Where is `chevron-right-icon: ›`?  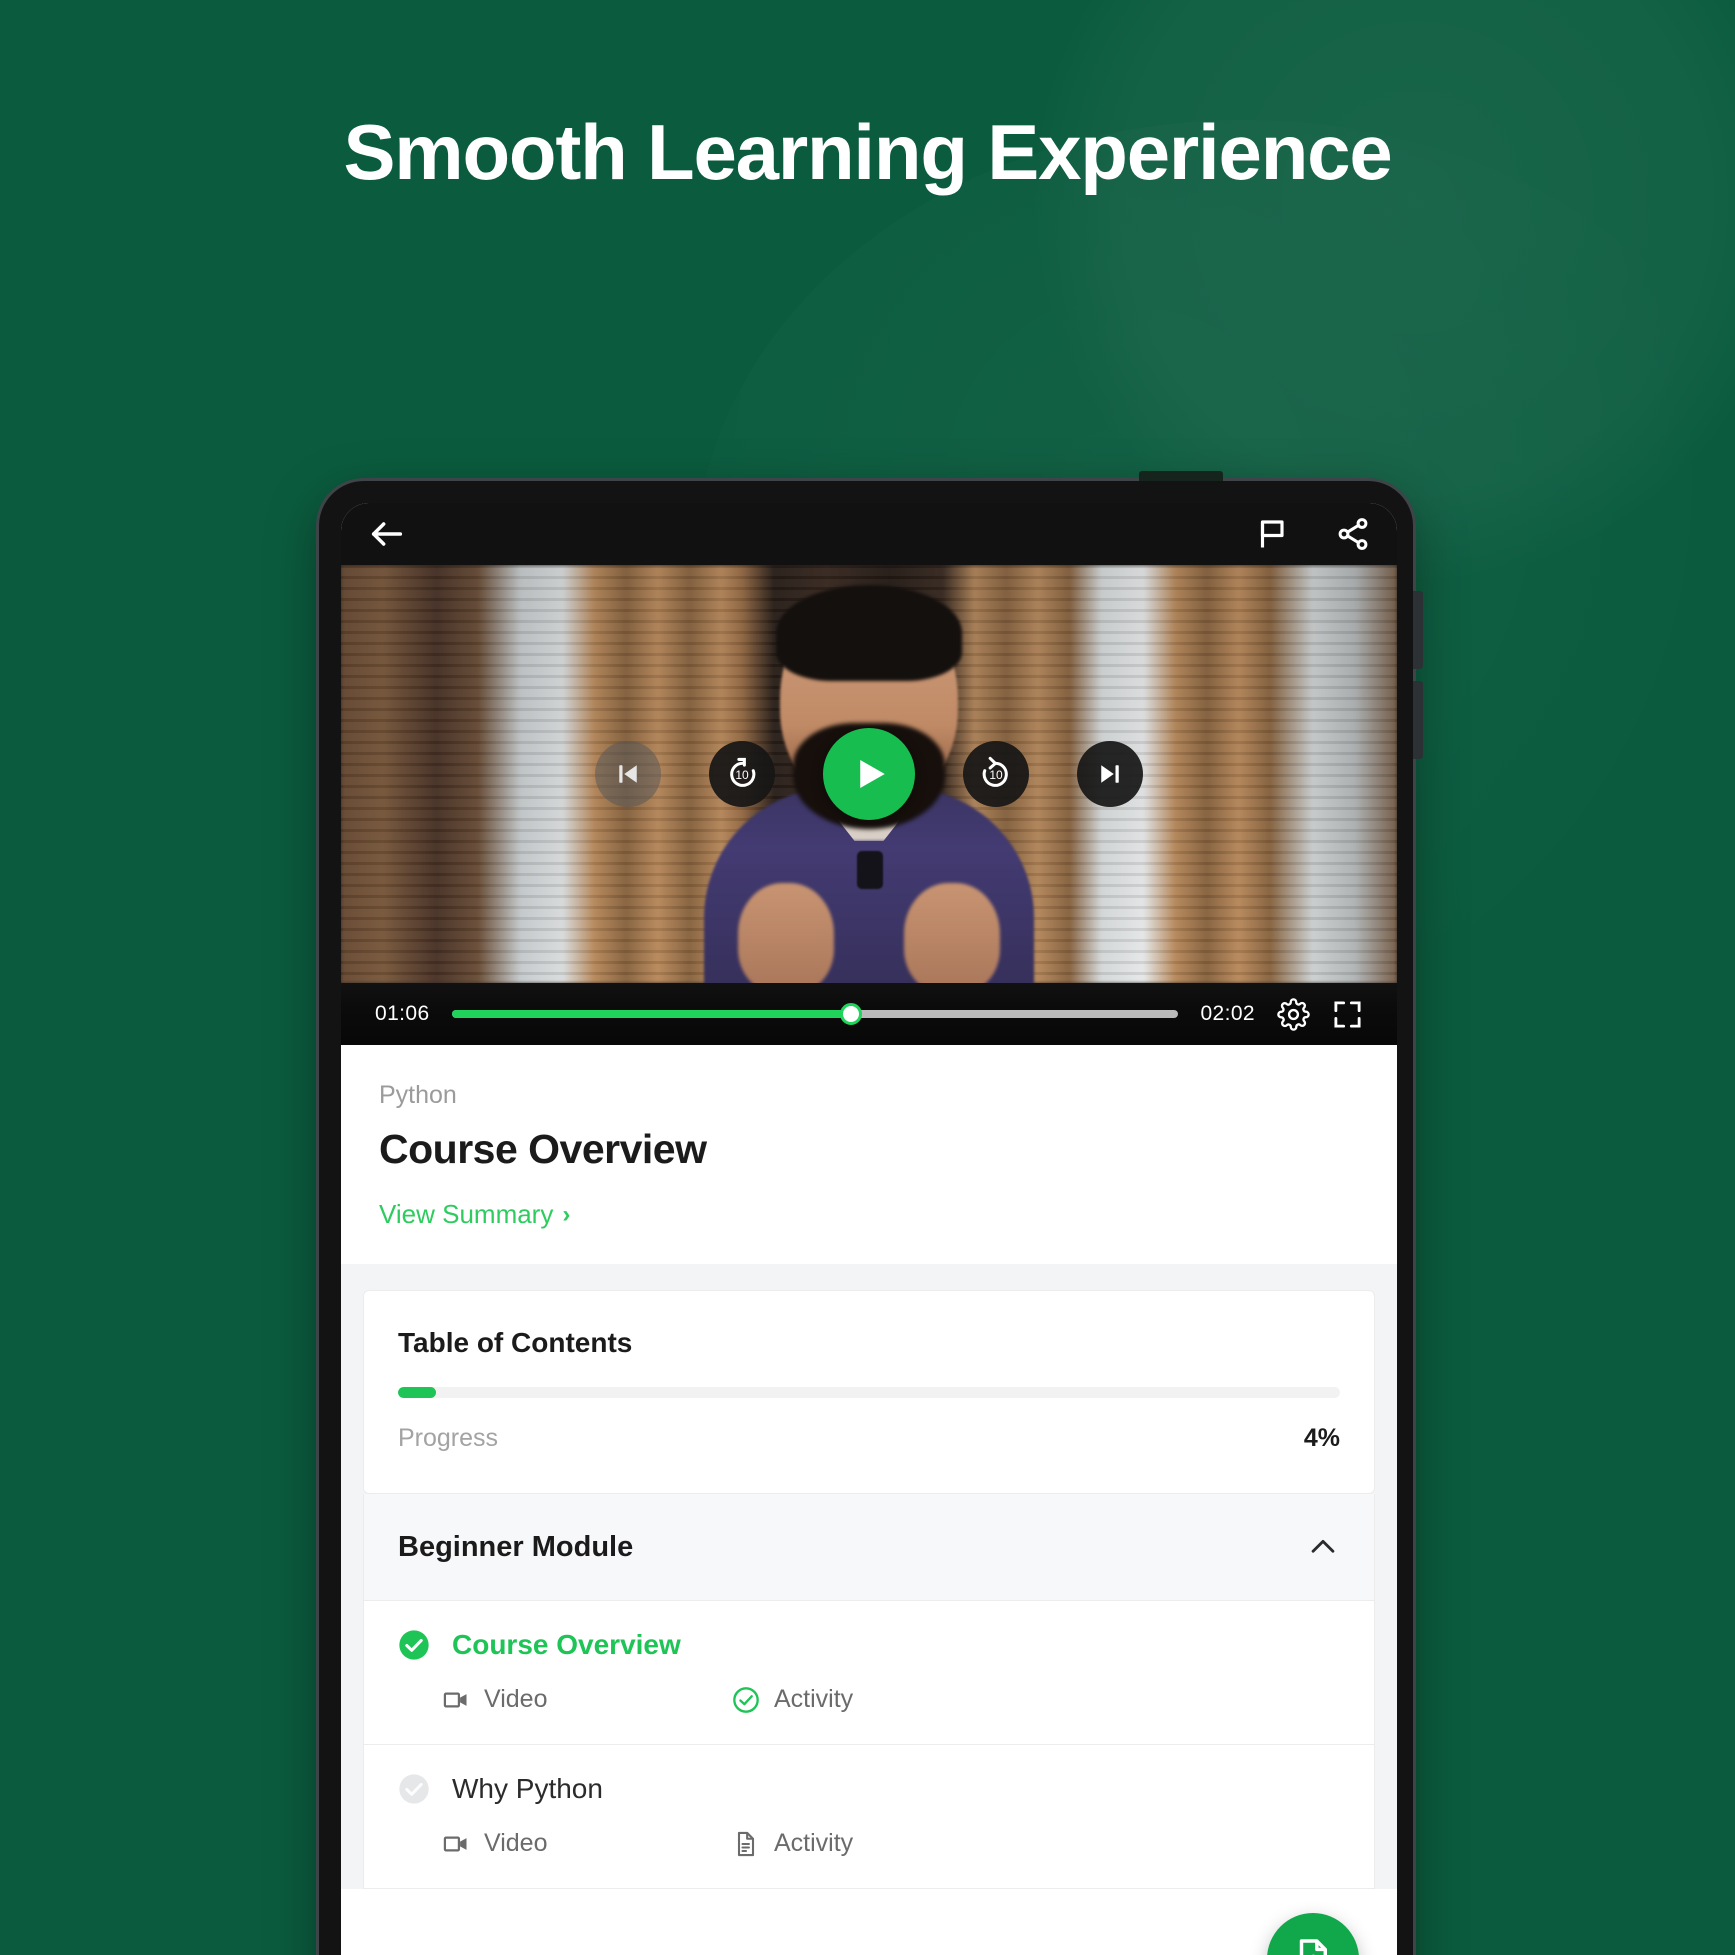
chevron-right-icon: › is located at coordinates (566, 1214).